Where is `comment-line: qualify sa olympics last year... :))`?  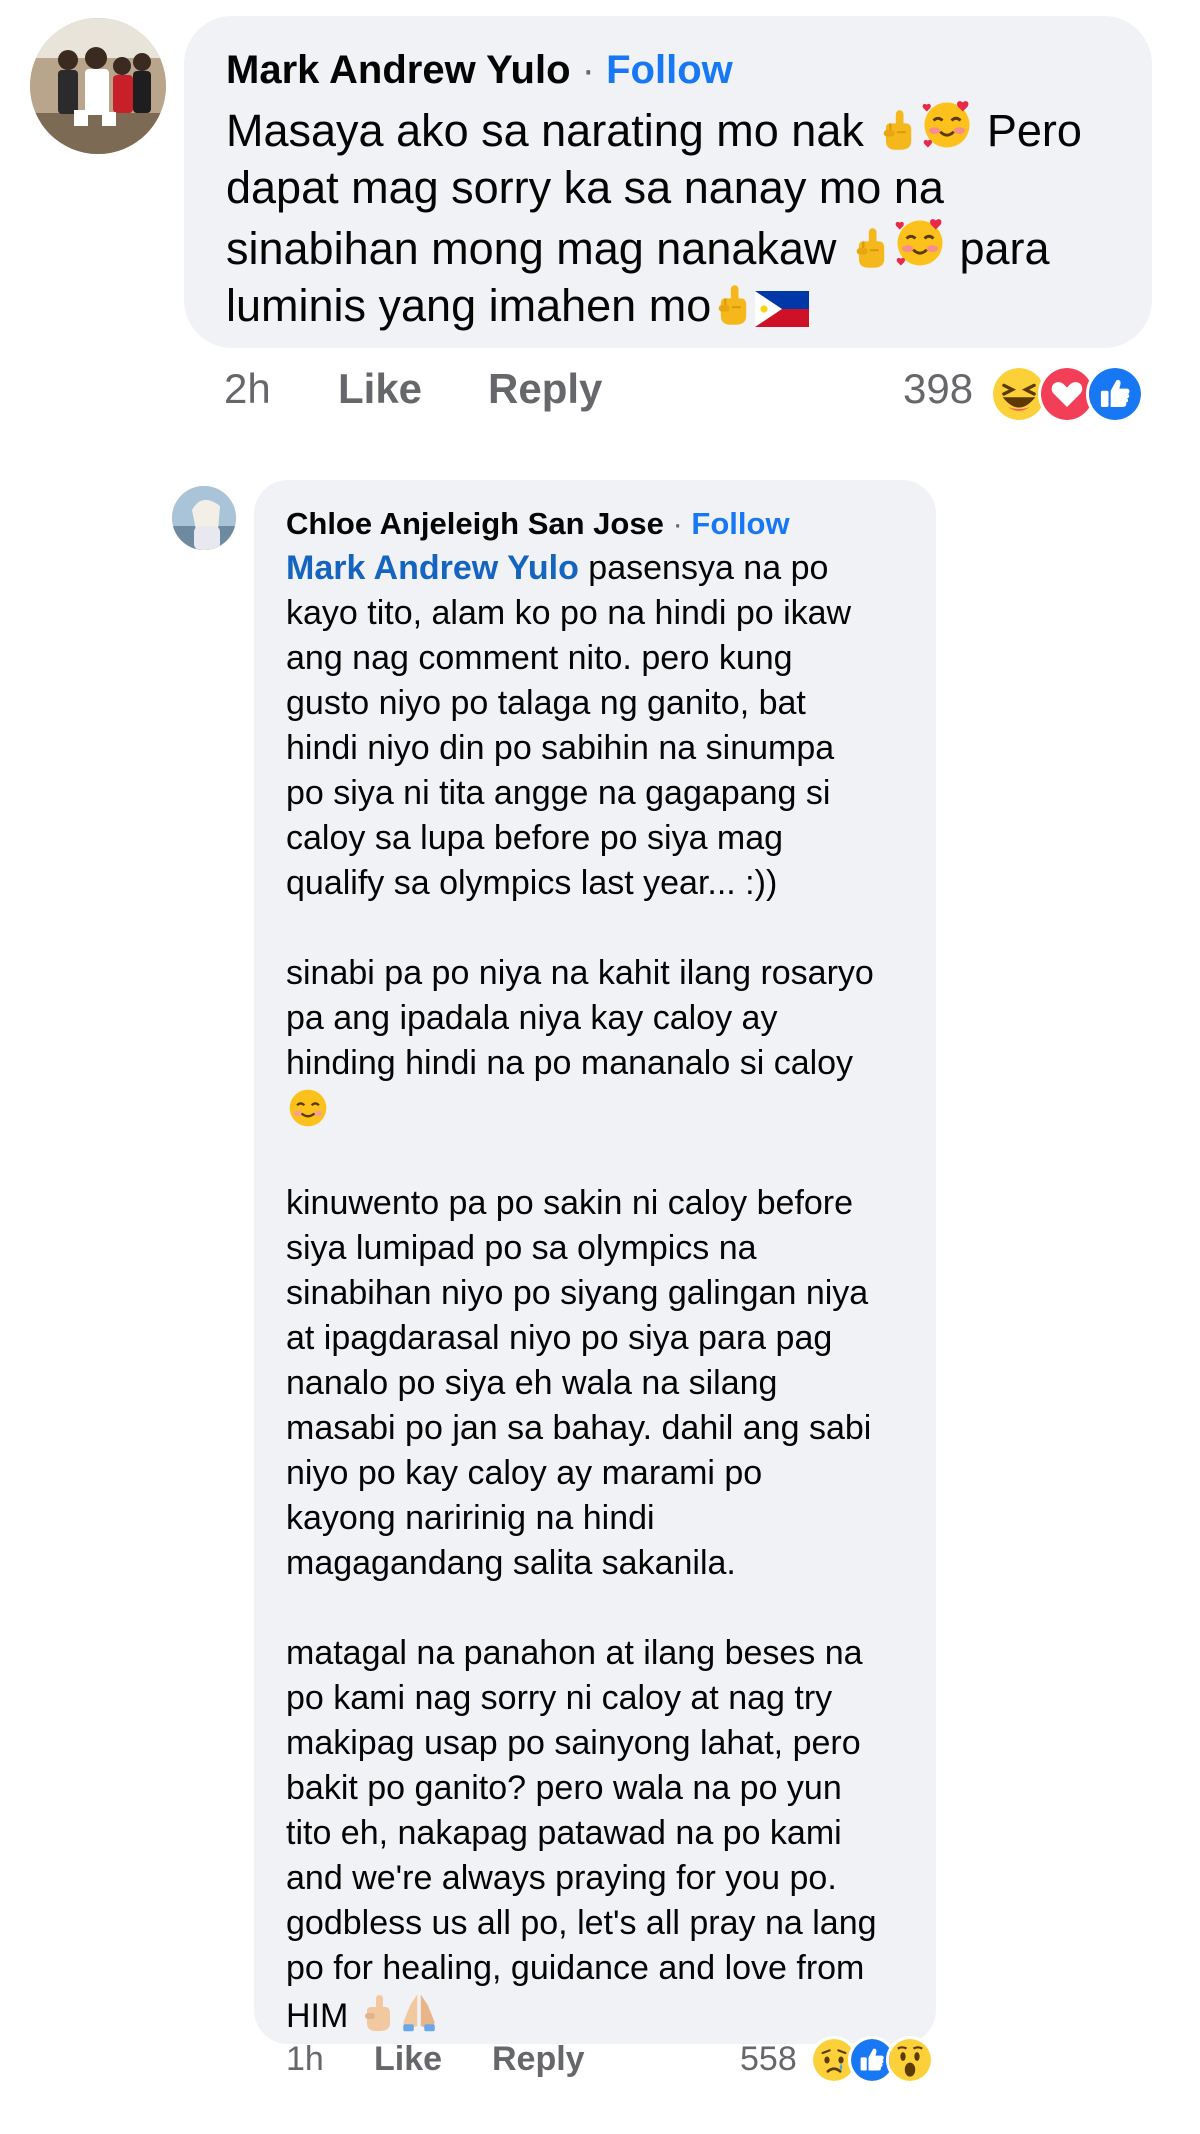
comment-line: qualify sa olympics last year... :)) is located at coordinates (532, 883).